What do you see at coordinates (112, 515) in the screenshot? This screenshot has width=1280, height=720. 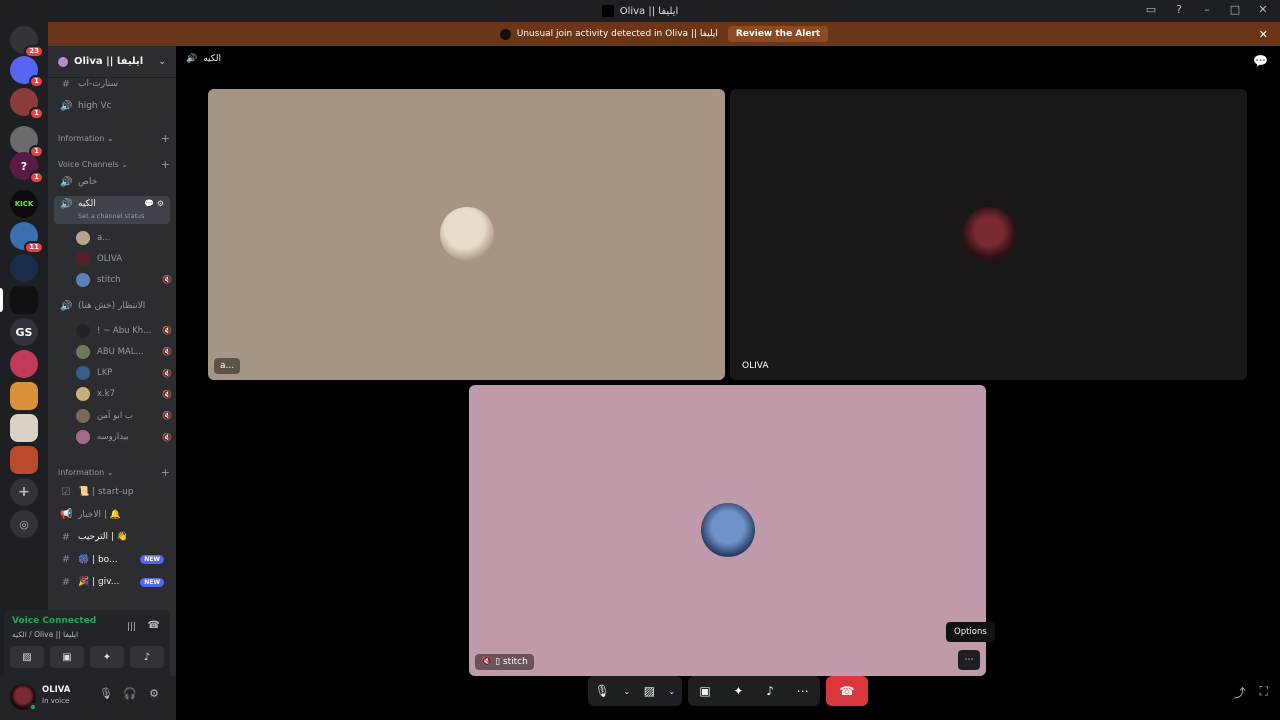 I see `text-channel-item: 📢 الاخبار | 🔔` at bounding box center [112, 515].